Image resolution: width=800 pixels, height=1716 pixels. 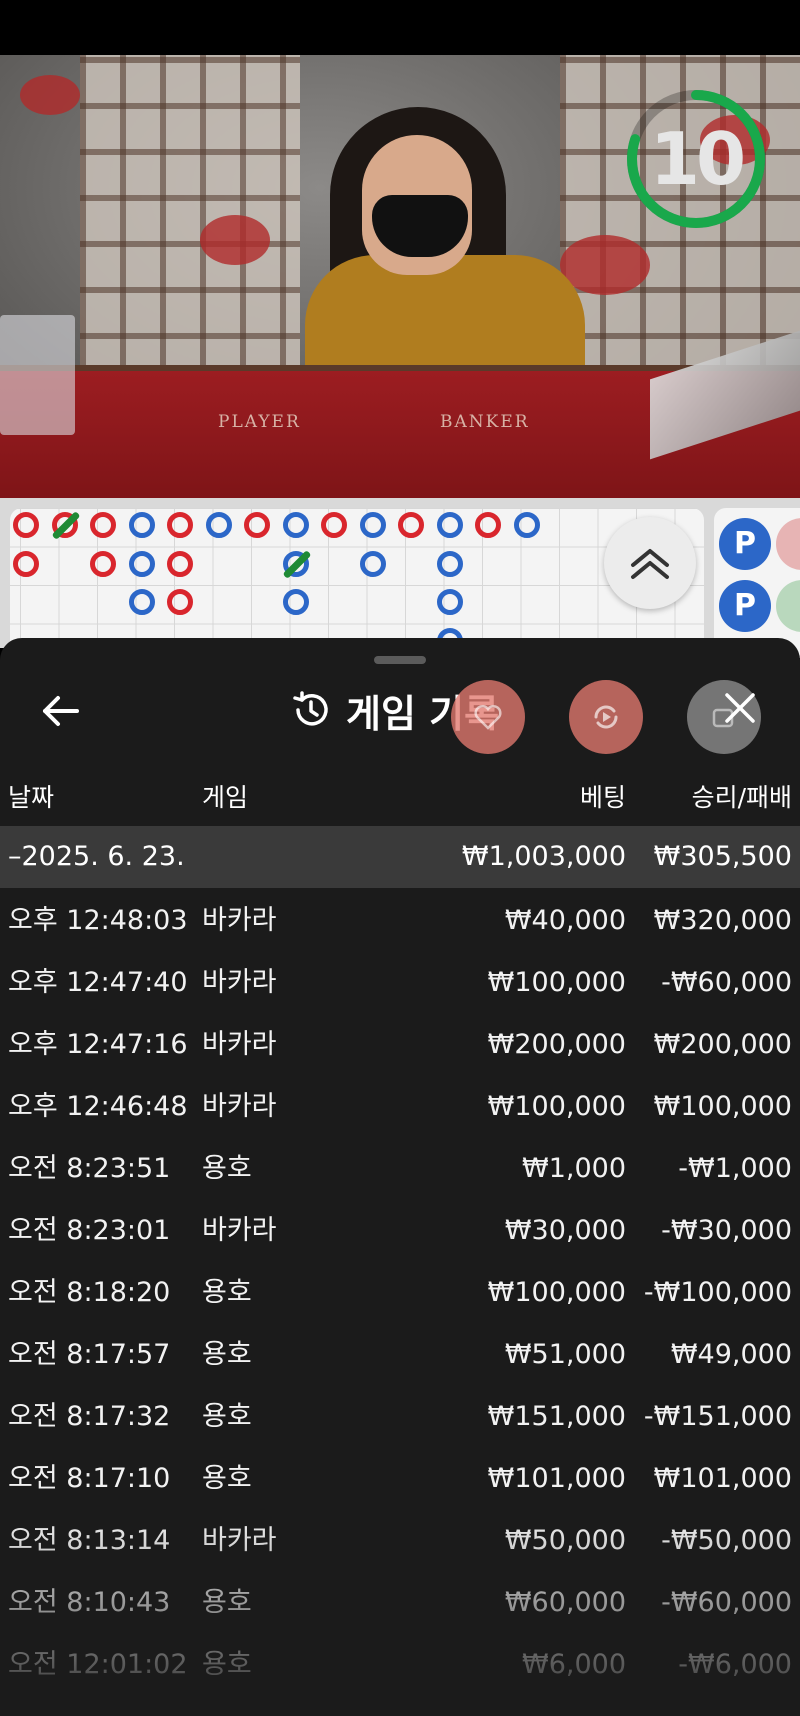 I want to click on history-row: 오전 8:17:10 용호 ₩101,000 ₩101,000, so click(x=400, y=1479).